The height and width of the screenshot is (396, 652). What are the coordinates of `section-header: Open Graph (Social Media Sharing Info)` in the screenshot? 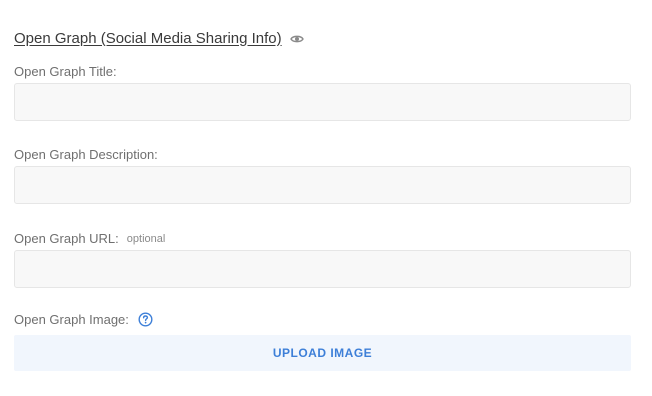 It's located at (159, 38).